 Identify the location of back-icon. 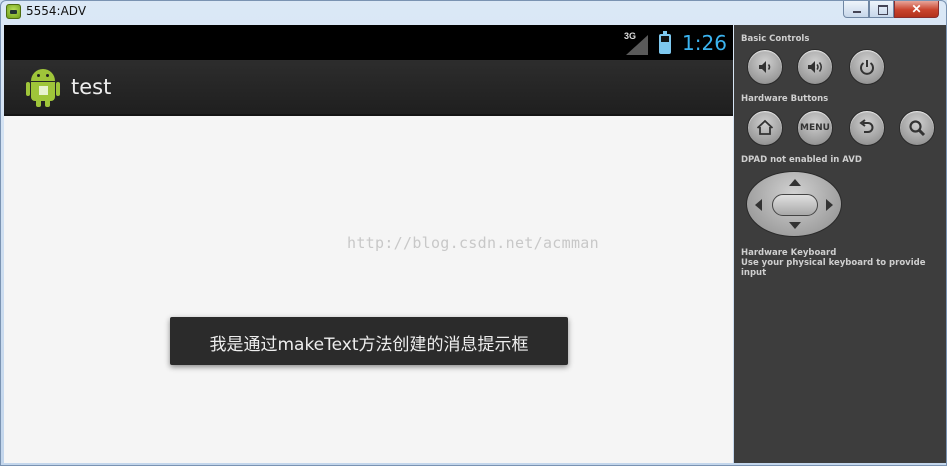
(866, 126).